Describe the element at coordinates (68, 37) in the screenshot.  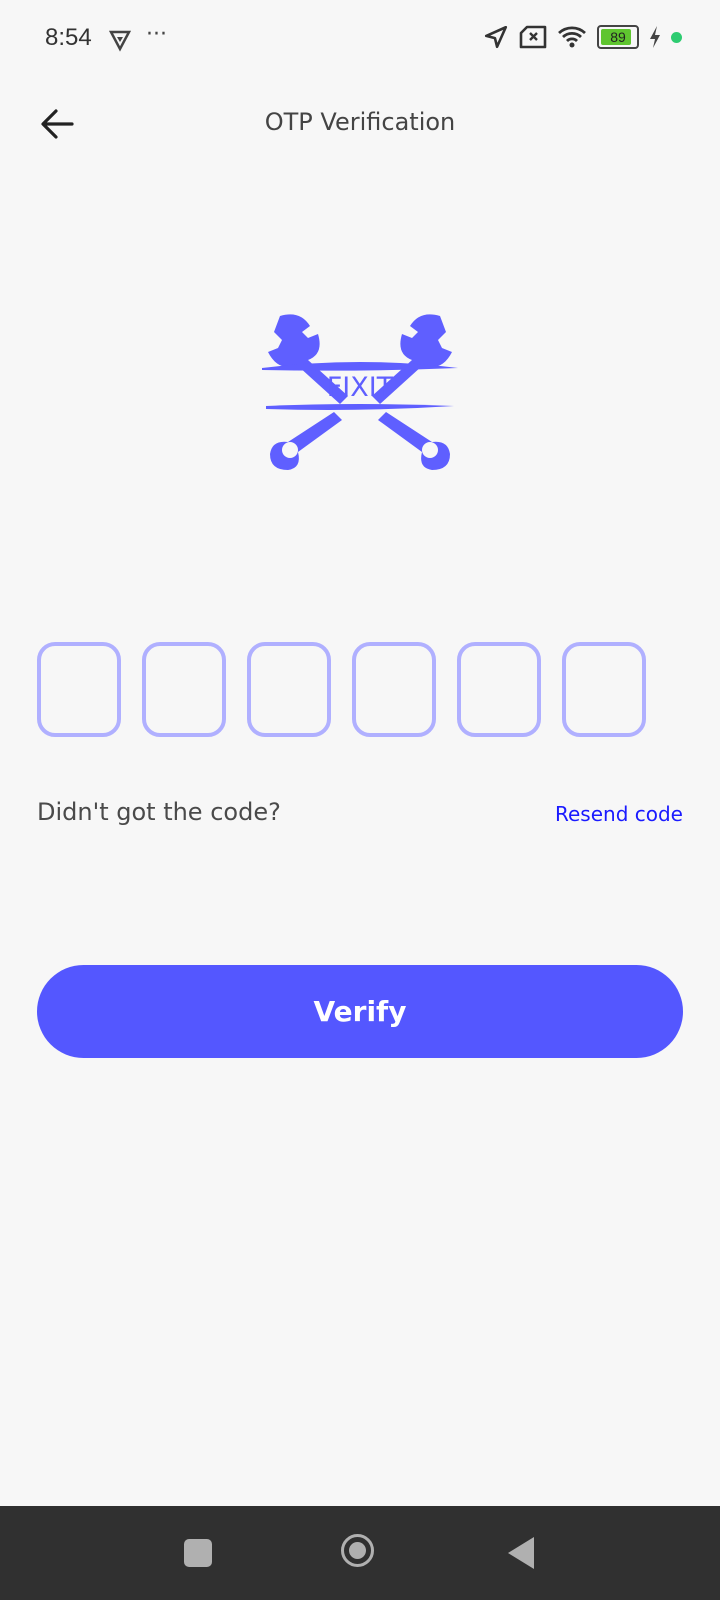
I see `status-time: 8:54` at that location.